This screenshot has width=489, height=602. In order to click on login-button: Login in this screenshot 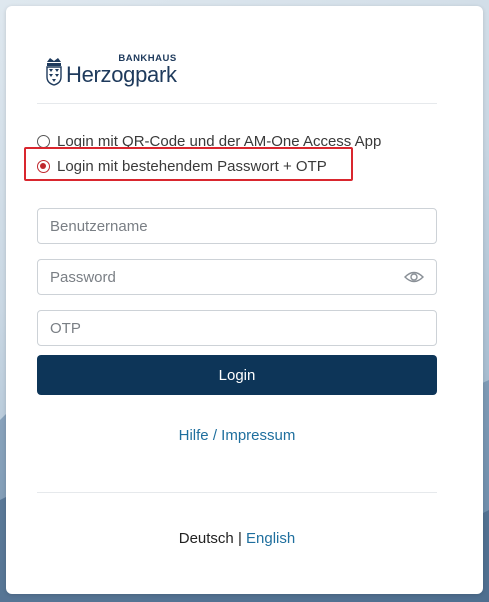, I will do `click(237, 375)`.